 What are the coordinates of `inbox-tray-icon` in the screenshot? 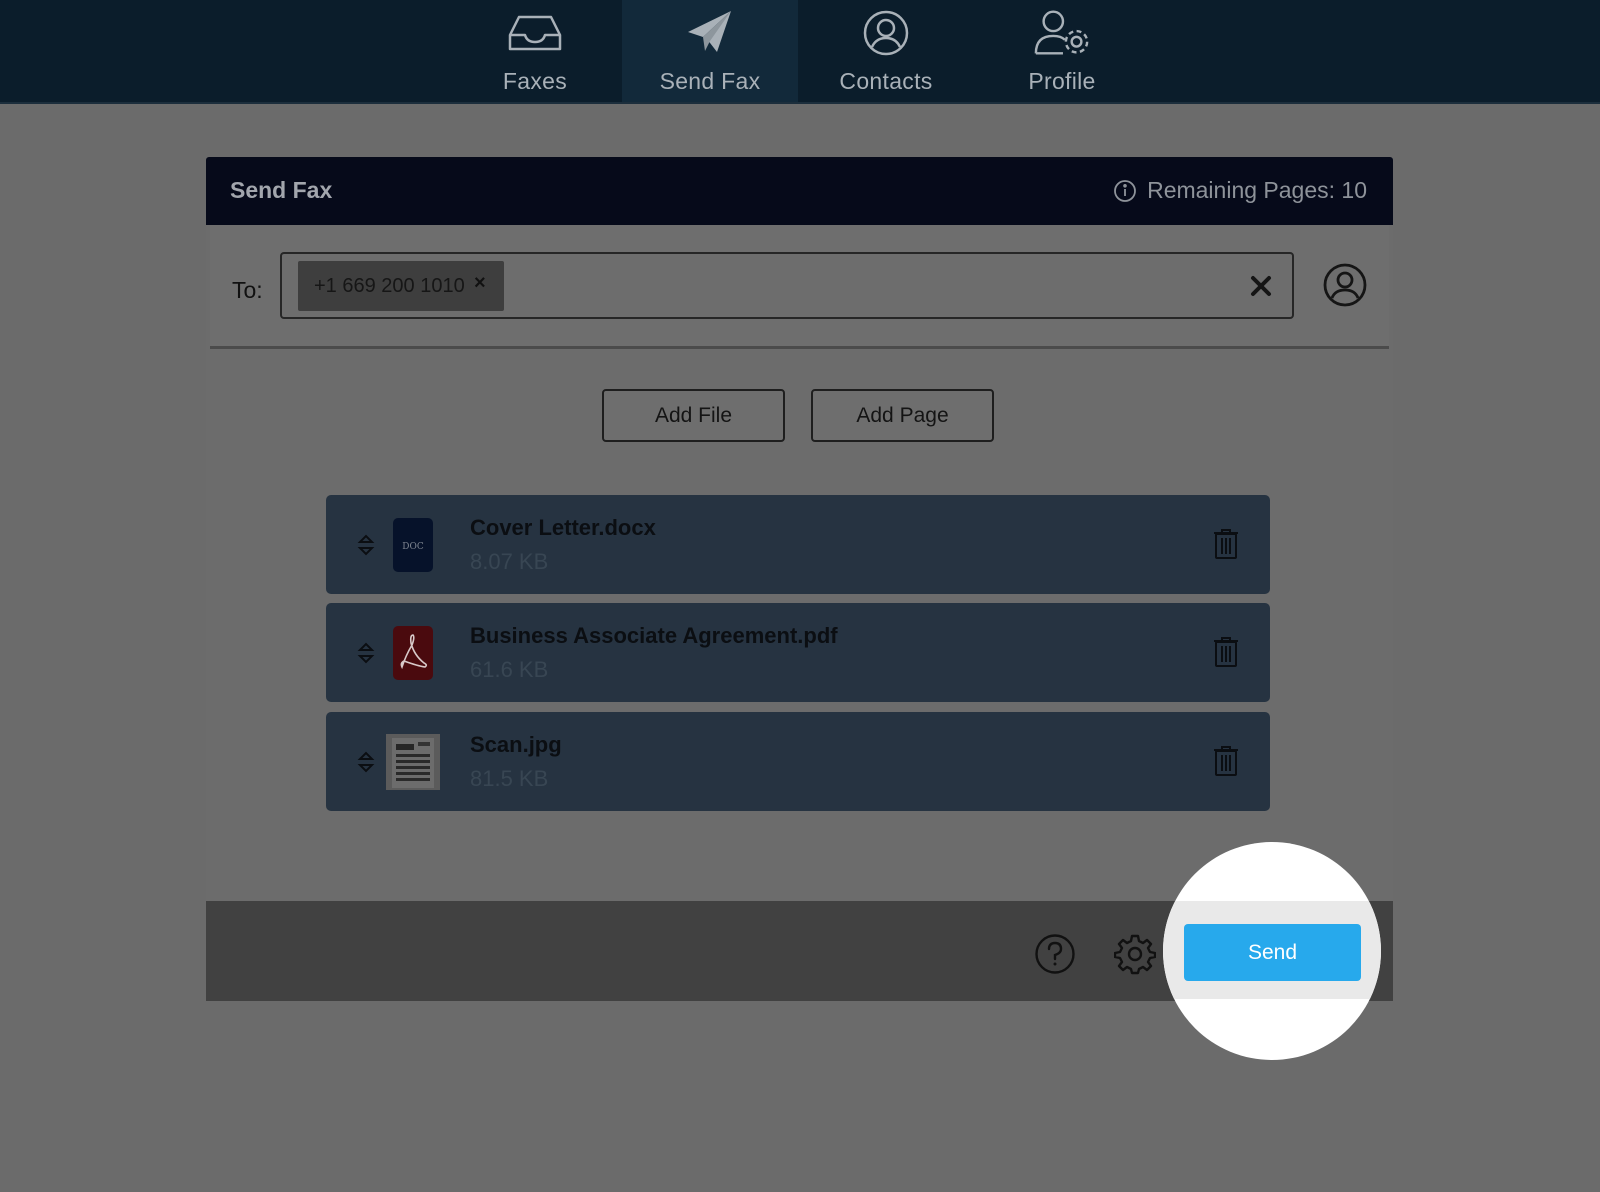 It's located at (535, 33).